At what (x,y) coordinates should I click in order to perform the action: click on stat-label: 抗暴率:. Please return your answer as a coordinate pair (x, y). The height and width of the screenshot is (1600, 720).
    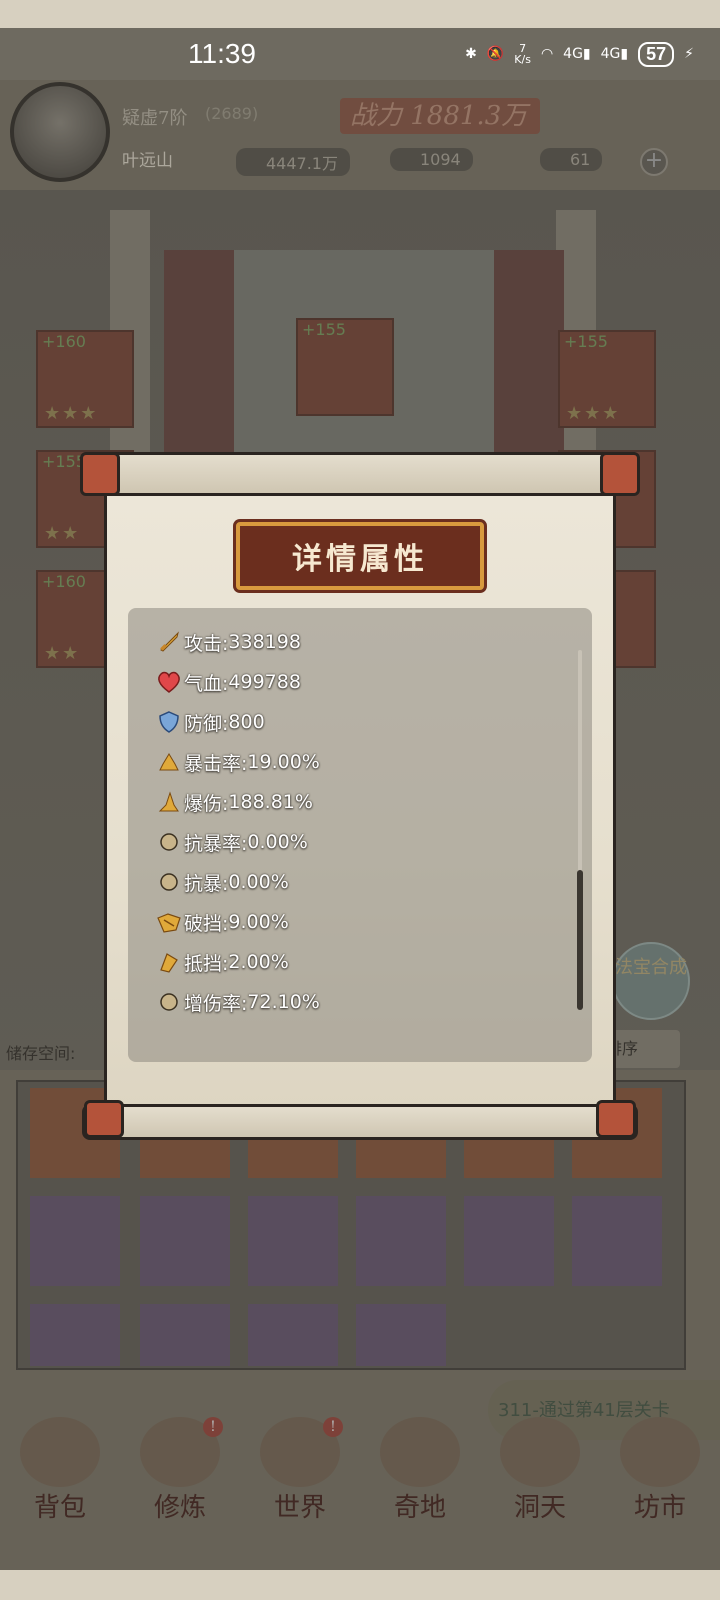
    Looking at the image, I should click on (216, 843).